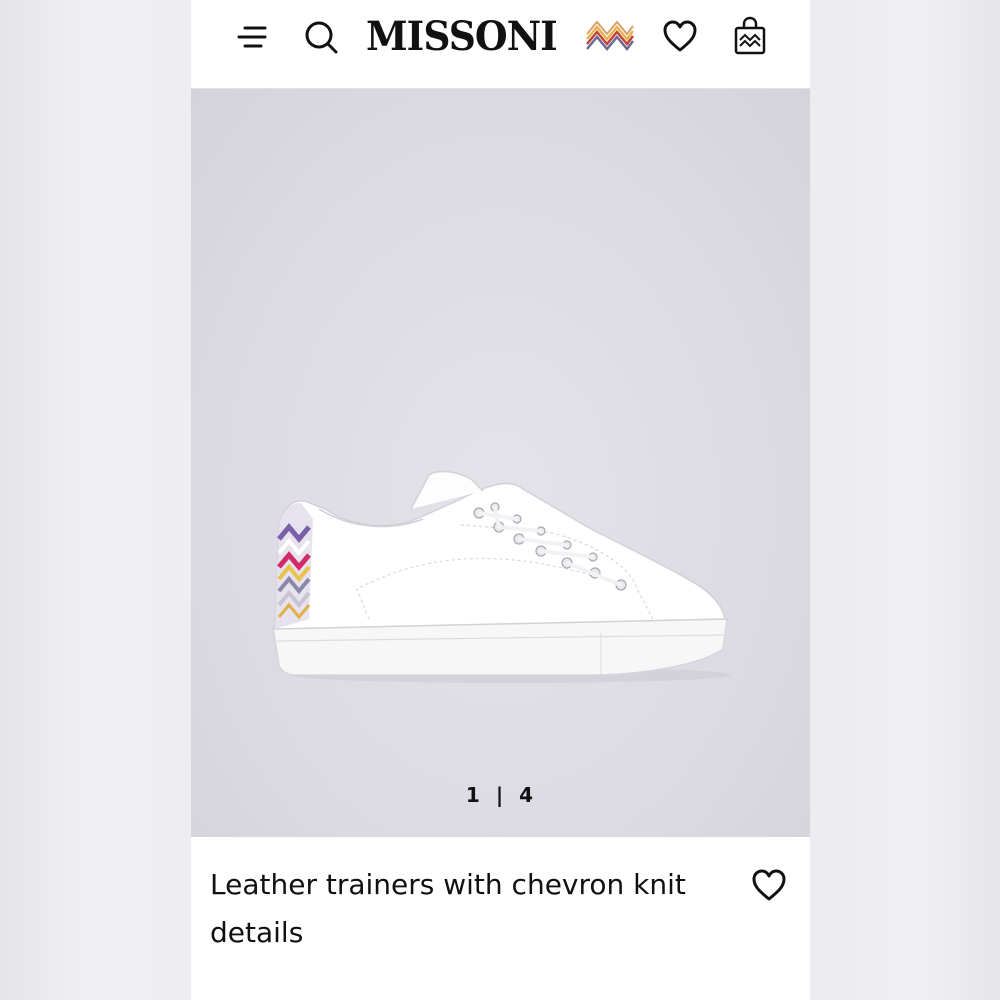 This screenshot has height=1000, width=1000. What do you see at coordinates (769, 886) in the screenshot?
I see `add-to-wishlist-heart-icon` at bounding box center [769, 886].